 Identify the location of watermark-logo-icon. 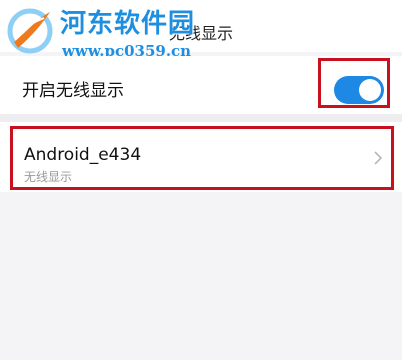
(30, 31).